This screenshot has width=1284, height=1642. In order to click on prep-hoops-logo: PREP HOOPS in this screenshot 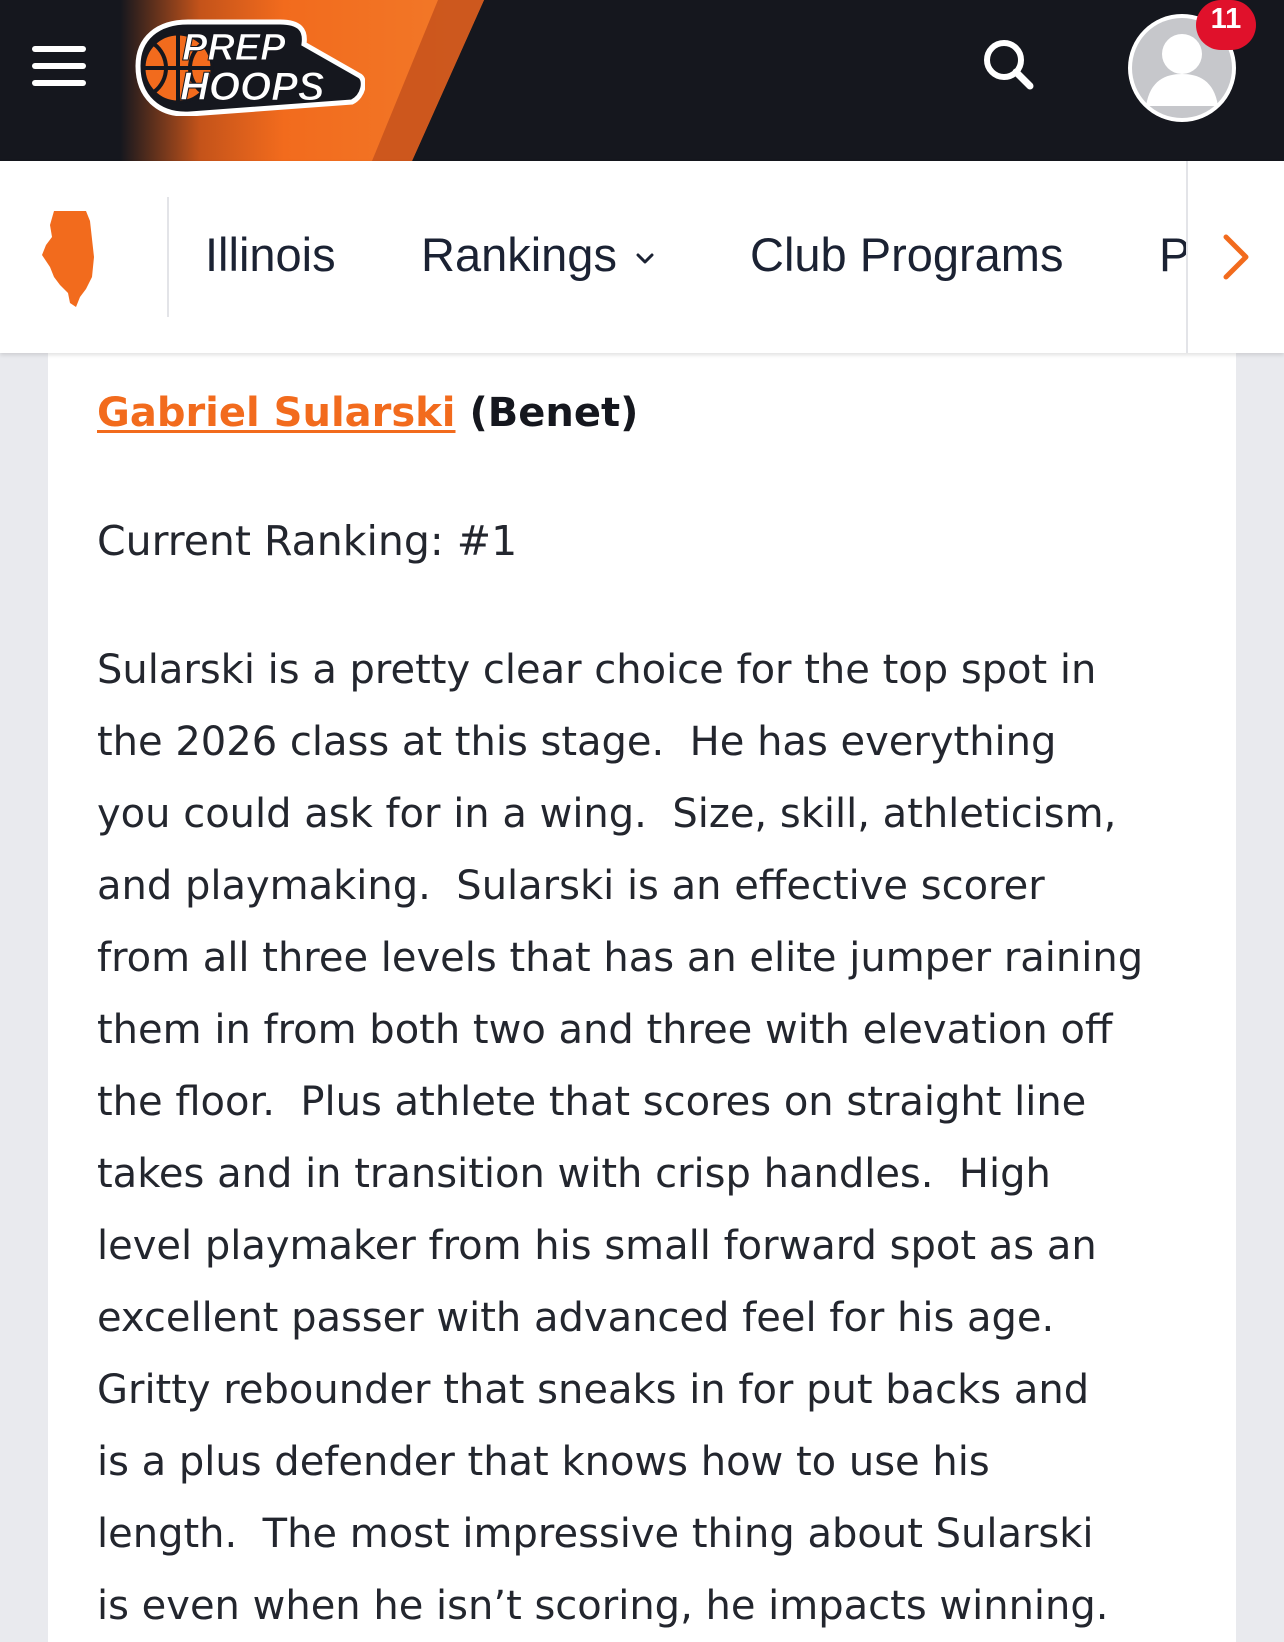, I will do `click(247, 66)`.